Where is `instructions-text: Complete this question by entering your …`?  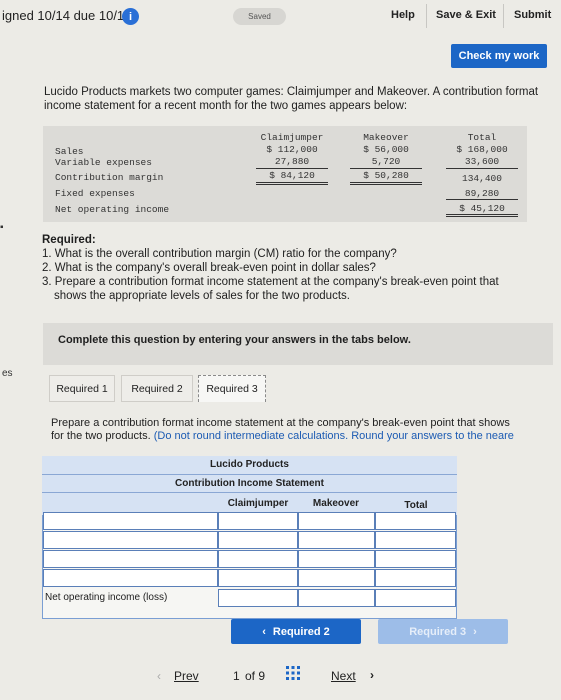
instructions-text: Complete this question by entering your … is located at coordinates (234, 340).